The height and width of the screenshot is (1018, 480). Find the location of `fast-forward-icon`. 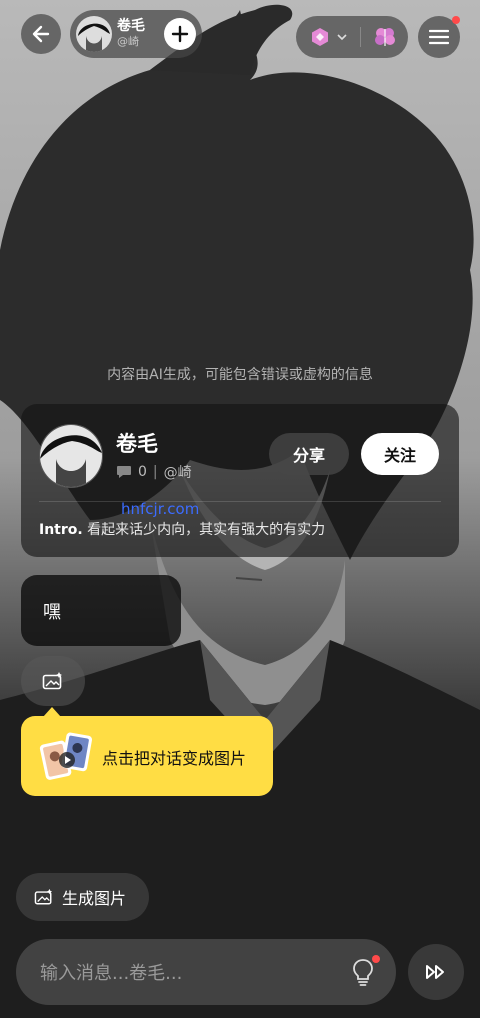

fast-forward-icon is located at coordinates (435, 972).